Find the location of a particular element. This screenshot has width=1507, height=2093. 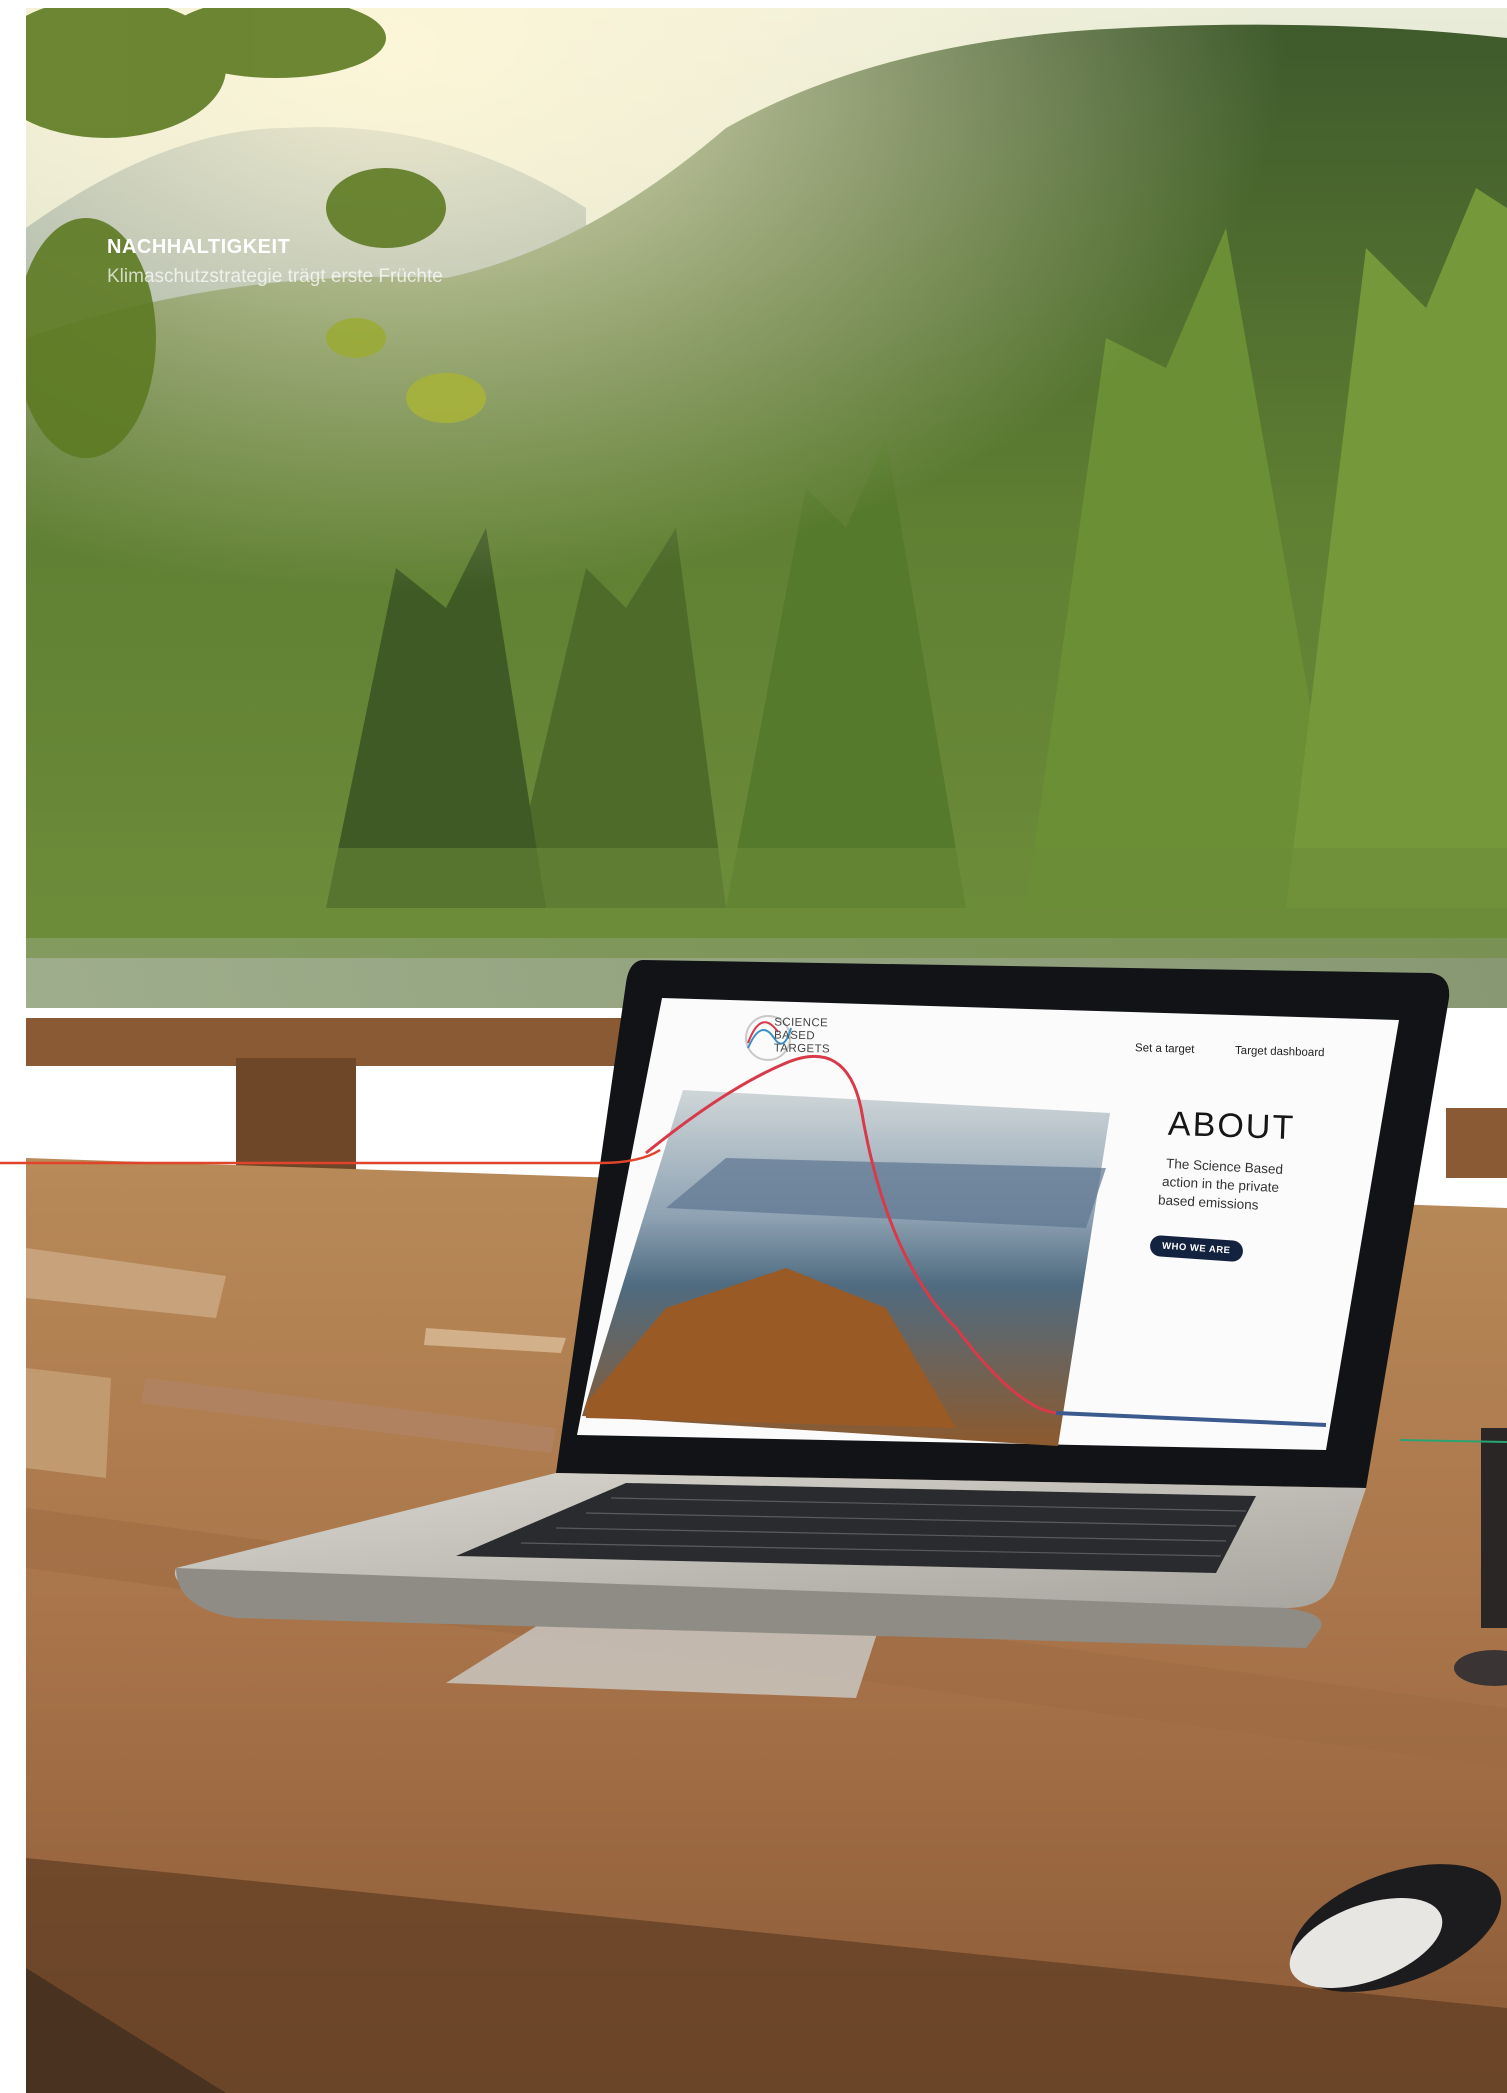

category-label: NACHHALTIGKEIT is located at coordinates (199, 247).